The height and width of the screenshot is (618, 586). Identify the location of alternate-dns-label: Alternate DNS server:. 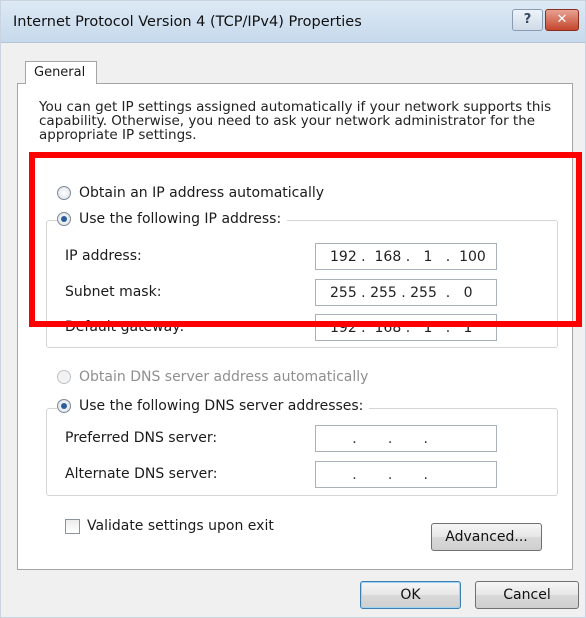
(141, 474).